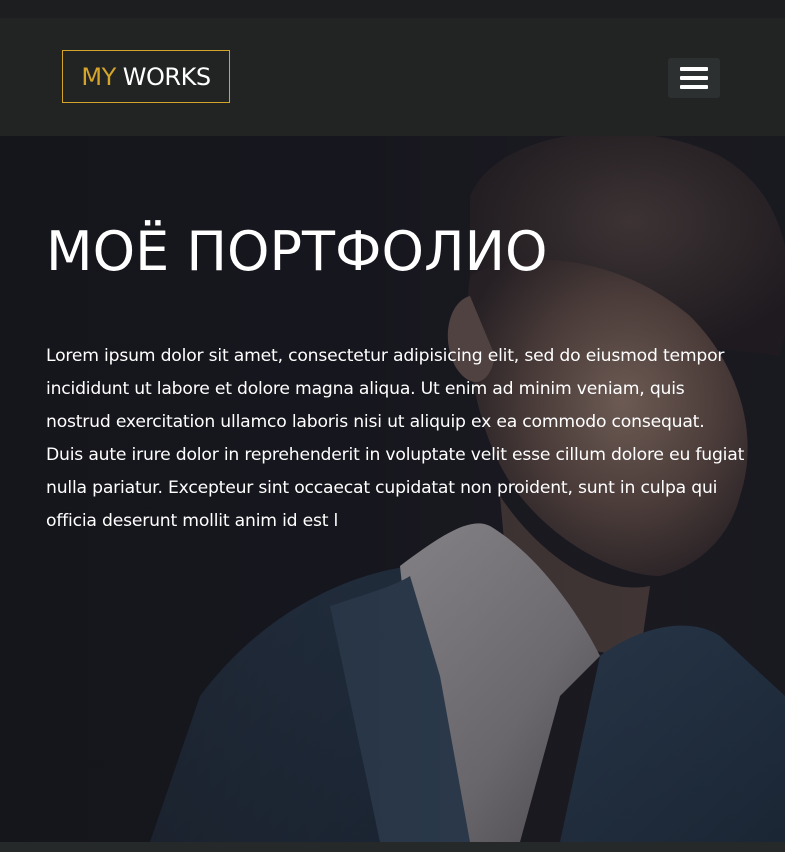 The image size is (785, 852). What do you see at coordinates (392, 9) in the screenshot?
I see `top-strip` at bounding box center [392, 9].